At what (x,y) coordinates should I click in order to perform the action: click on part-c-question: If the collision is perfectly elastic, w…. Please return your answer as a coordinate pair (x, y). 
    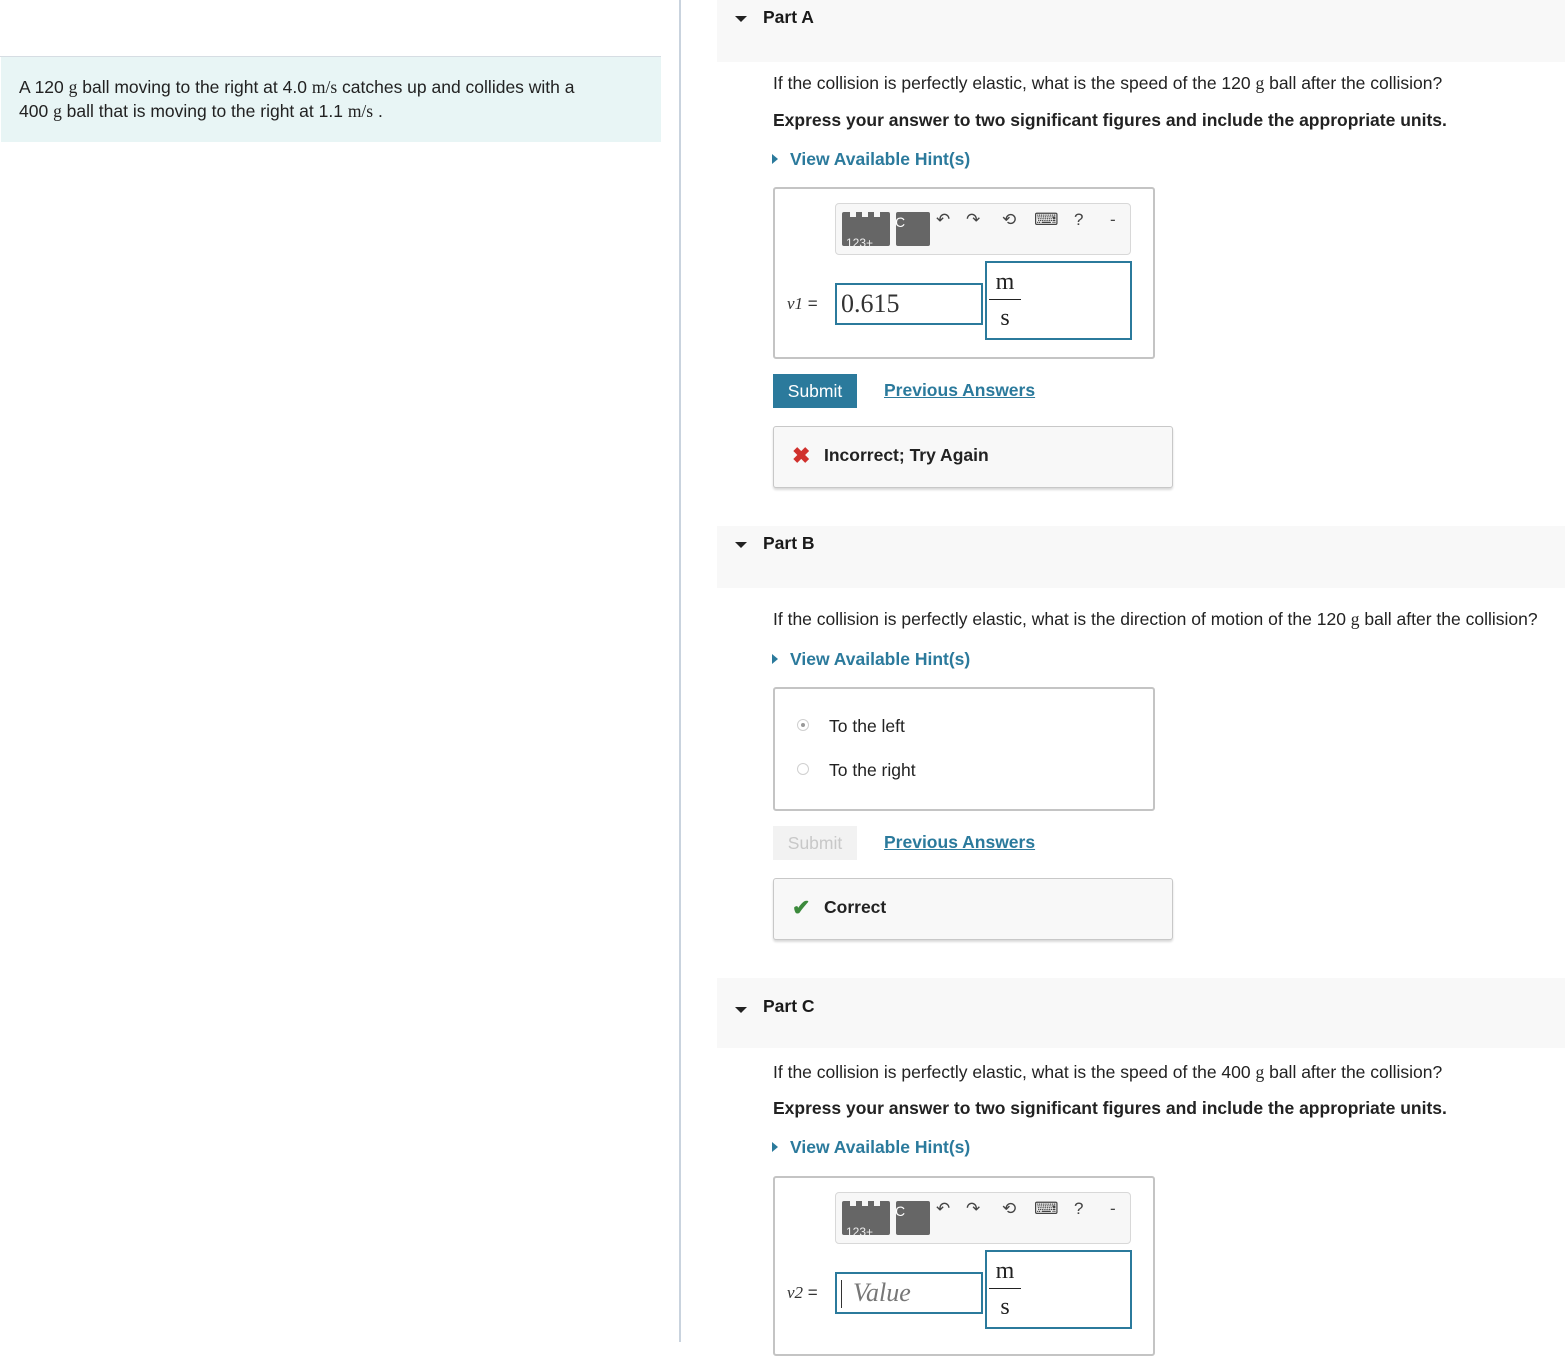
    Looking at the image, I should click on (1107, 1072).